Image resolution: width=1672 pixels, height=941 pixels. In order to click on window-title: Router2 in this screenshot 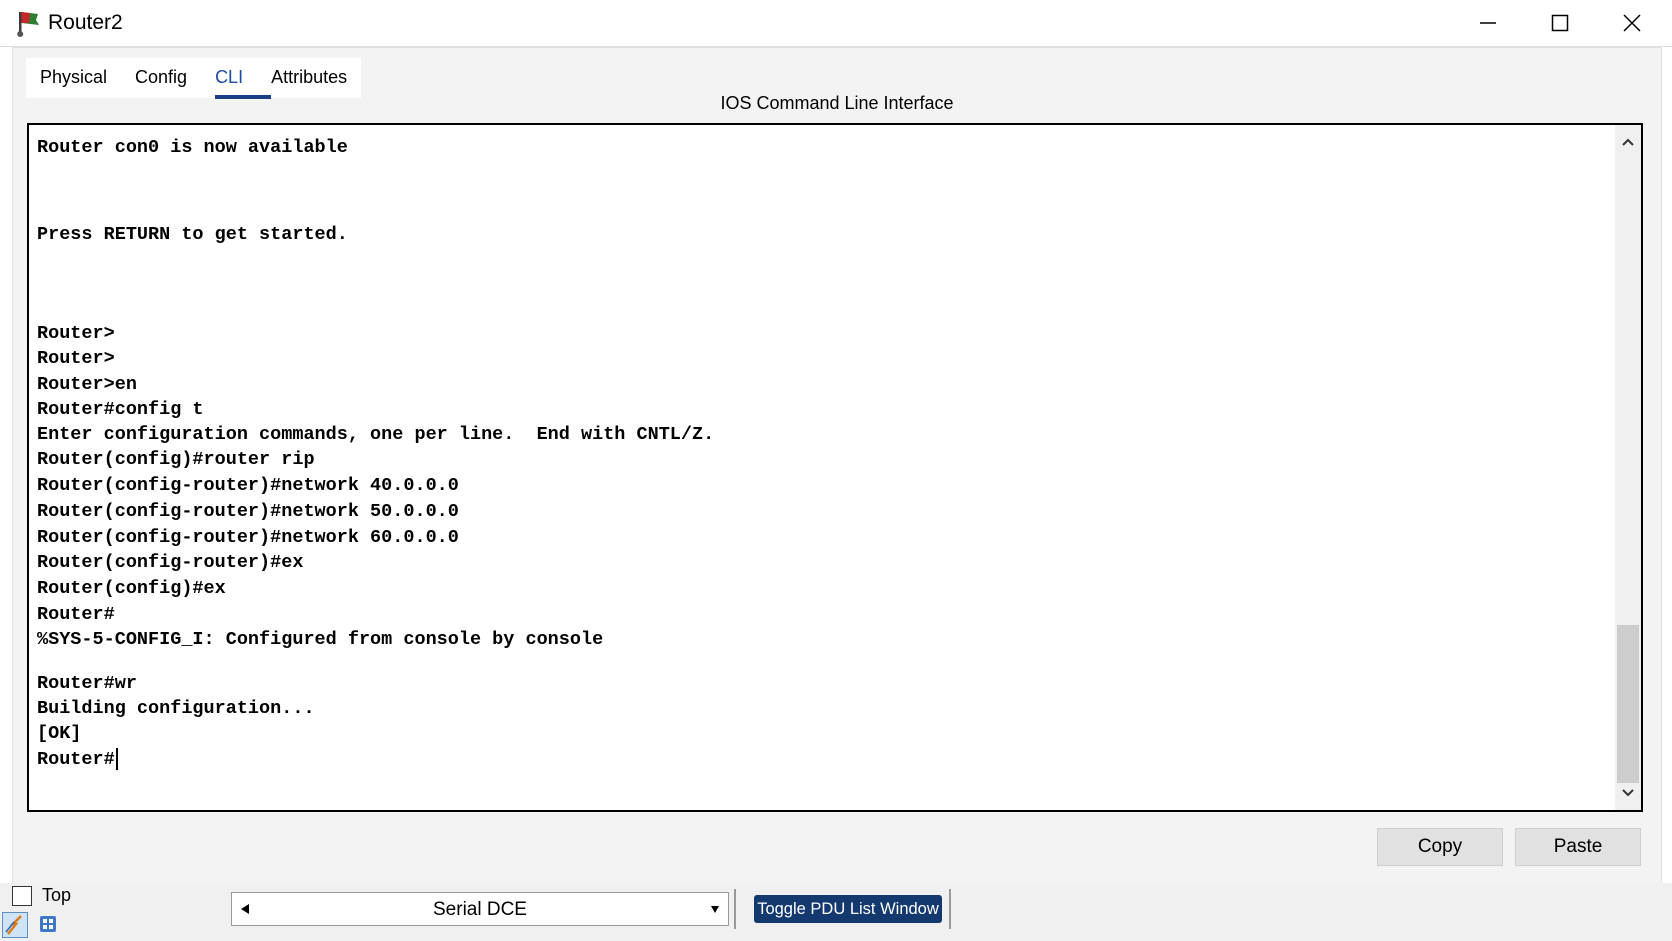, I will do `click(85, 22)`.